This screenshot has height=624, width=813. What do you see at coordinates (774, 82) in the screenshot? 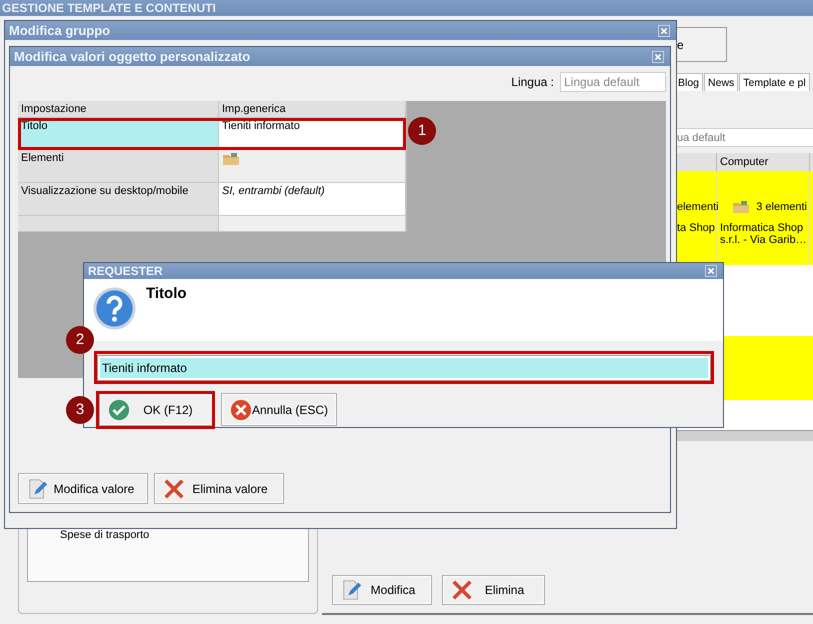
I see `tab: Template e pl` at bounding box center [774, 82].